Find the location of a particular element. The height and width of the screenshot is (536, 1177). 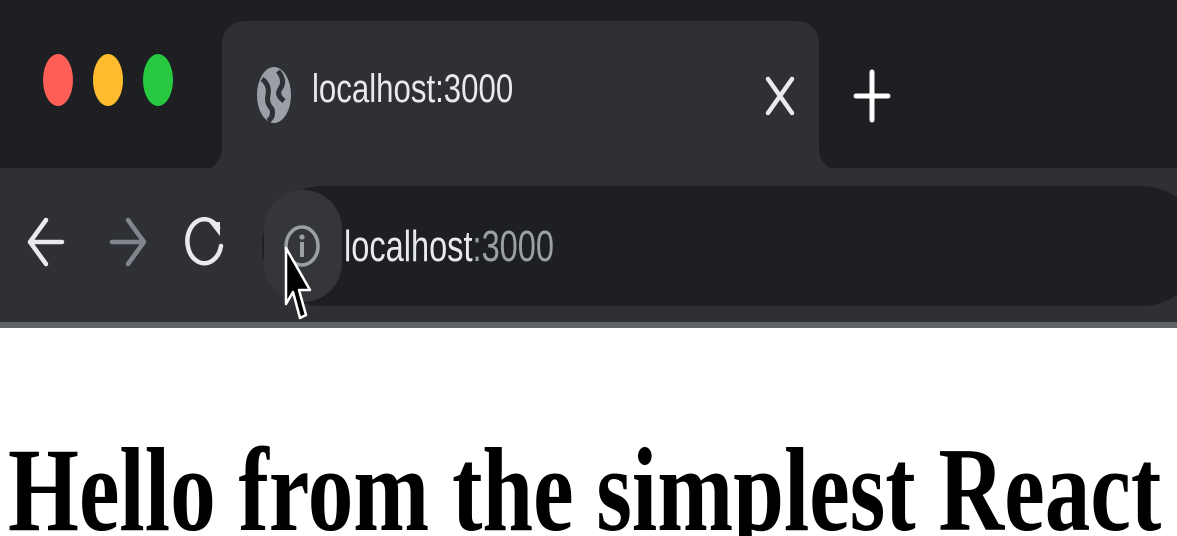

url-text: localhost:3000 is located at coordinates (449, 247).